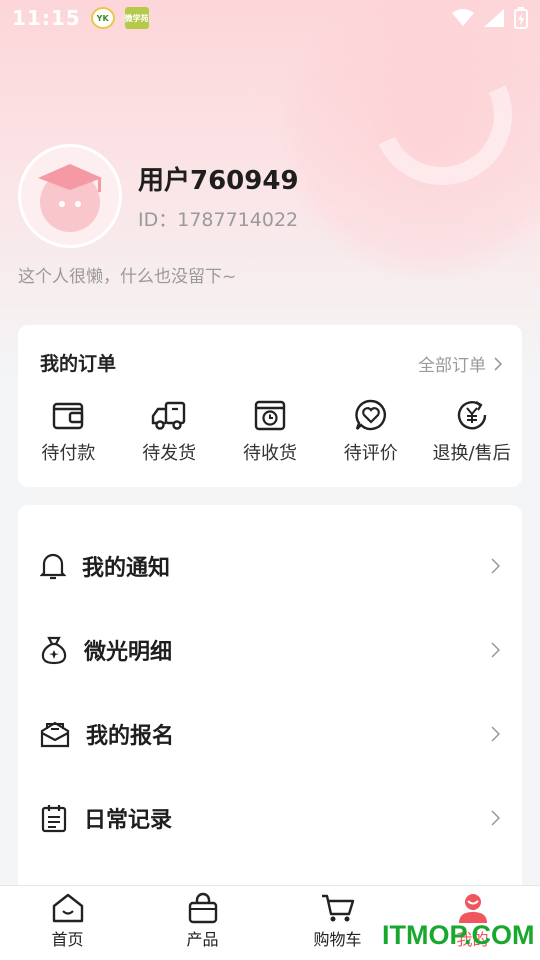  I want to click on menu-item-label: 我的通知, so click(126, 568).